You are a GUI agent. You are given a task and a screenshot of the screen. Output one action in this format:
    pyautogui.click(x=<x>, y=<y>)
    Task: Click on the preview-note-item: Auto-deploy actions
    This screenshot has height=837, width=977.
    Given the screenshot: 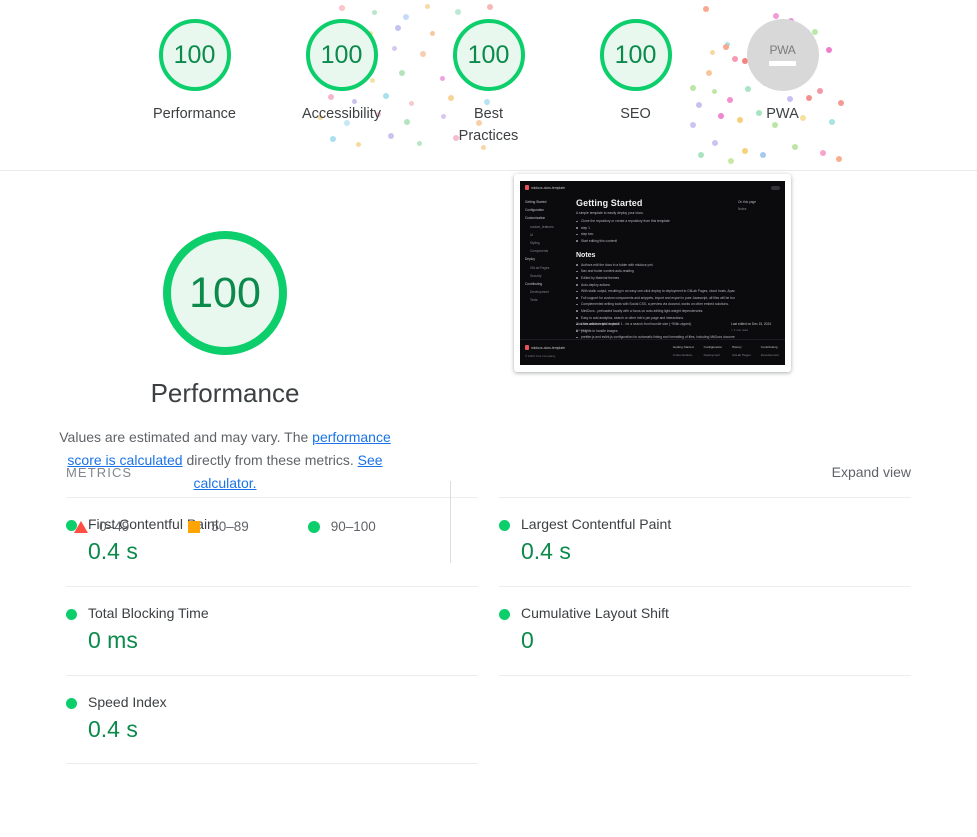 What is the action you would take?
    pyautogui.click(x=655, y=285)
    